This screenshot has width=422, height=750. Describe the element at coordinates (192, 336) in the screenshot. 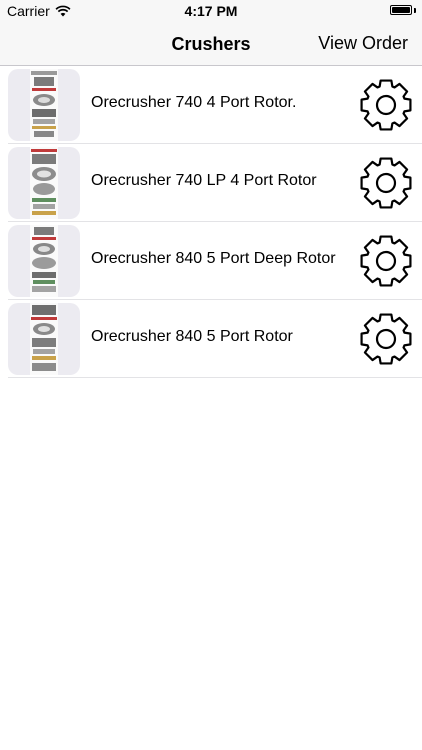

I see `list-item-label: Orecrusher 840 5 Port Rotor` at that location.